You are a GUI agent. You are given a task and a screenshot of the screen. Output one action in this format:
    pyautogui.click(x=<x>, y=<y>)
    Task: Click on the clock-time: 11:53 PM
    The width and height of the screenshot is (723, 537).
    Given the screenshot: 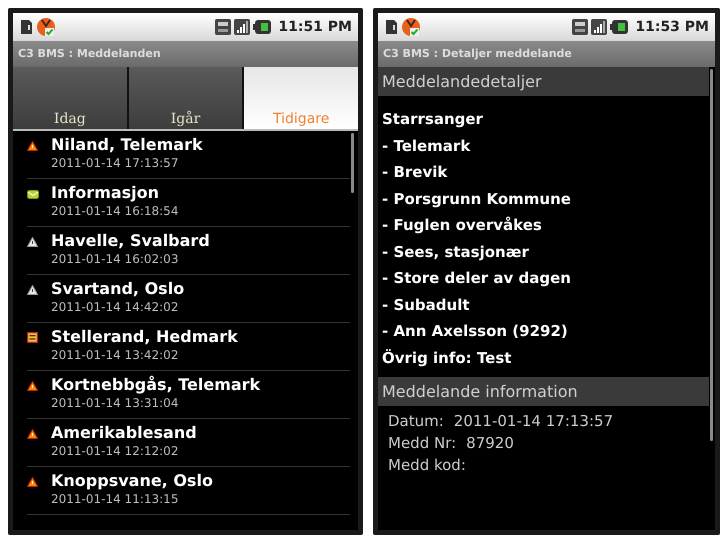 What is the action you would take?
    pyautogui.click(x=672, y=27)
    